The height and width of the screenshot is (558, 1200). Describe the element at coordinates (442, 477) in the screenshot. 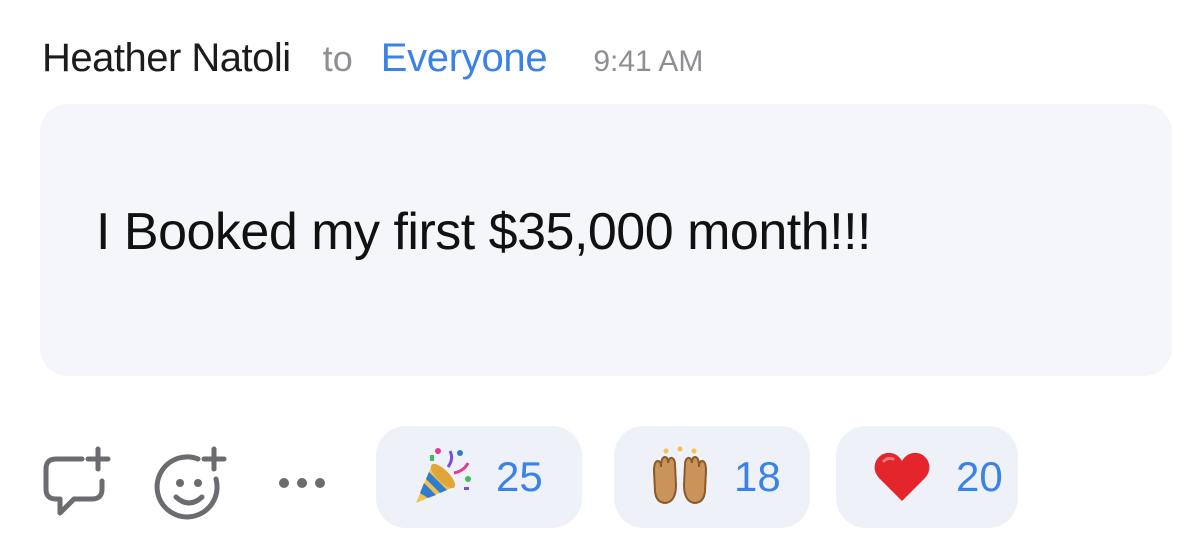

I see `party-popper-icon` at that location.